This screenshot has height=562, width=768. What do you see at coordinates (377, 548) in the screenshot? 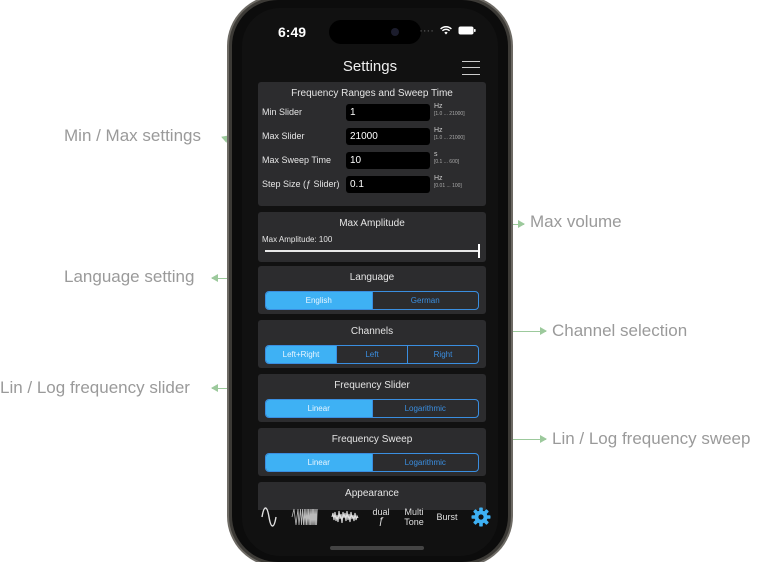
I see `home-indicator` at bounding box center [377, 548].